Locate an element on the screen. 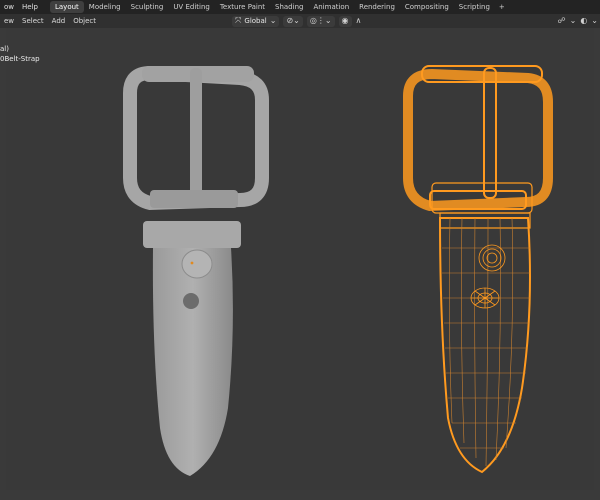  menu-window: ow is located at coordinates (9, 7).